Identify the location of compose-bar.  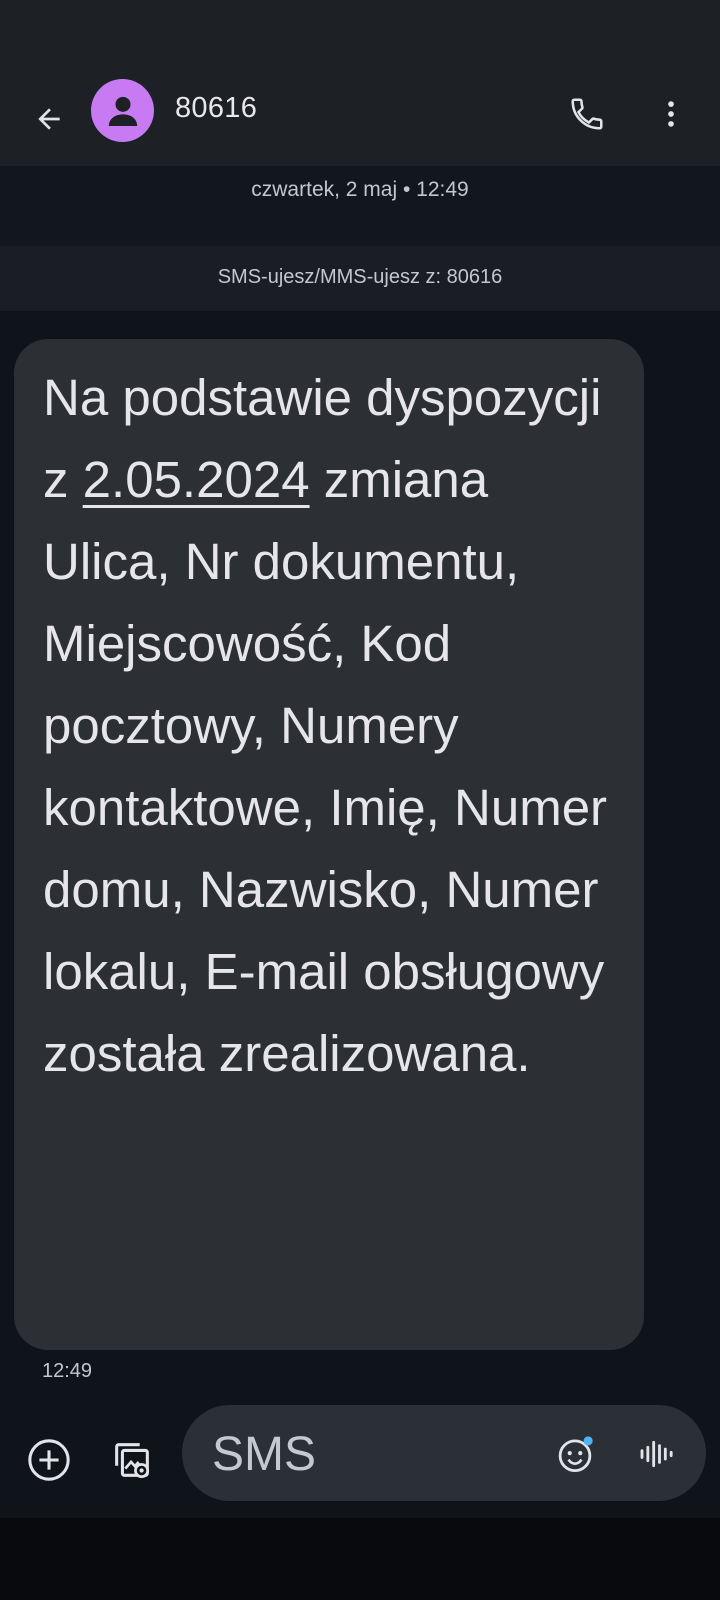
(360, 1459).